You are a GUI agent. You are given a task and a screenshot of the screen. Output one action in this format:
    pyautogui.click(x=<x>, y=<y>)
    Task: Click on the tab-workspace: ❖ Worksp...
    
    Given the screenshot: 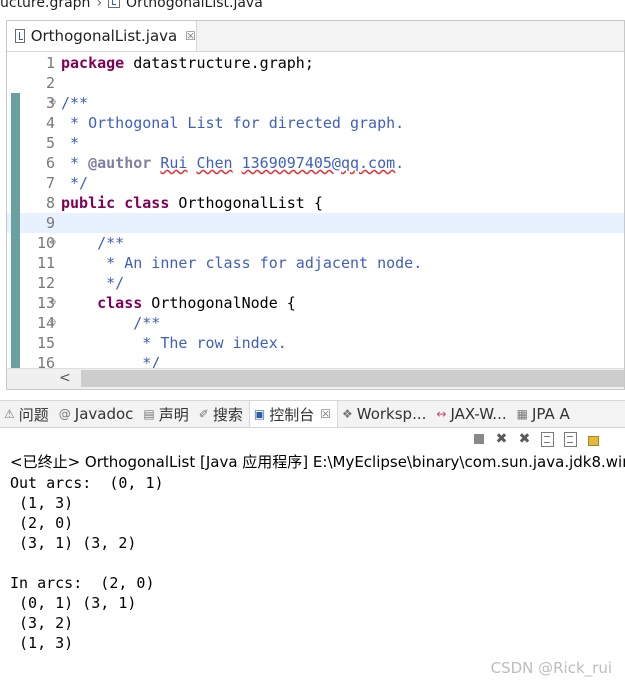 What is the action you would take?
    pyautogui.click(x=385, y=414)
    